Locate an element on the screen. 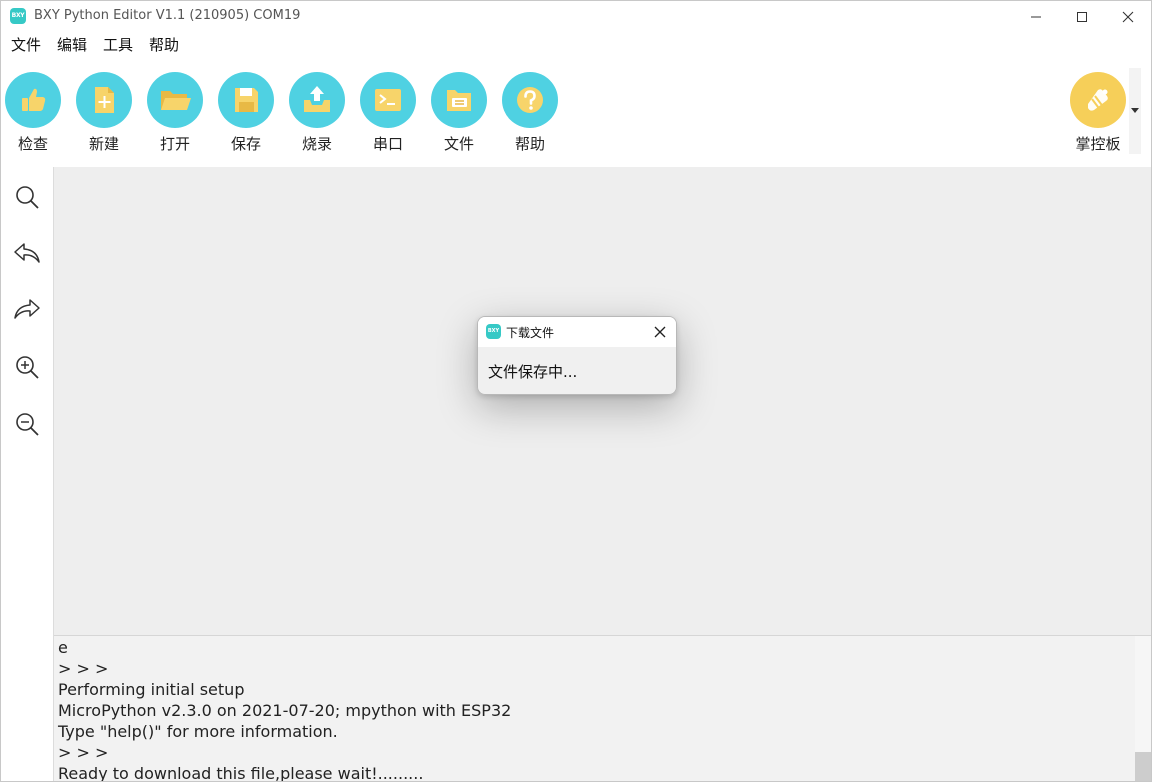 The width and height of the screenshot is (1152, 782). console-line: e is located at coordinates (63, 647).